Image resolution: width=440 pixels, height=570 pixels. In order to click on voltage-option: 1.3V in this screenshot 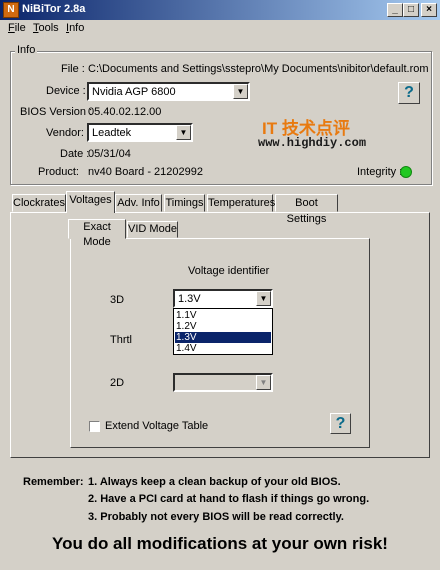, I will do `click(223, 337)`.